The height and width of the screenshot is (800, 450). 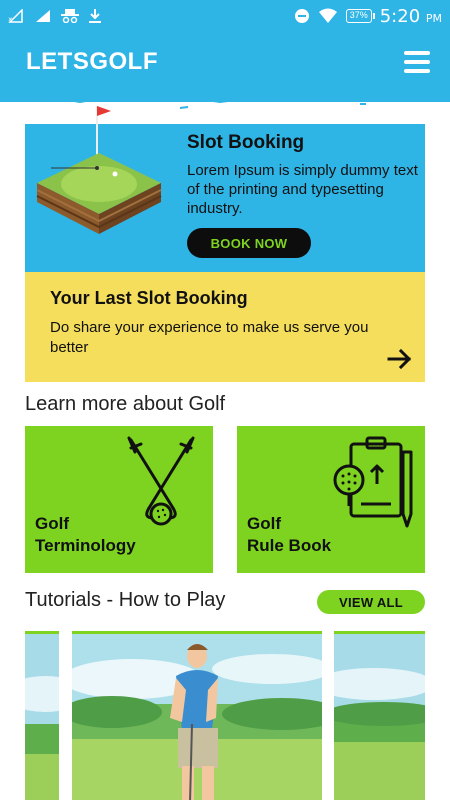 What do you see at coordinates (125, 404) in the screenshot?
I see `learn-section-title: Learn more about Golf` at bounding box center [125, 404].